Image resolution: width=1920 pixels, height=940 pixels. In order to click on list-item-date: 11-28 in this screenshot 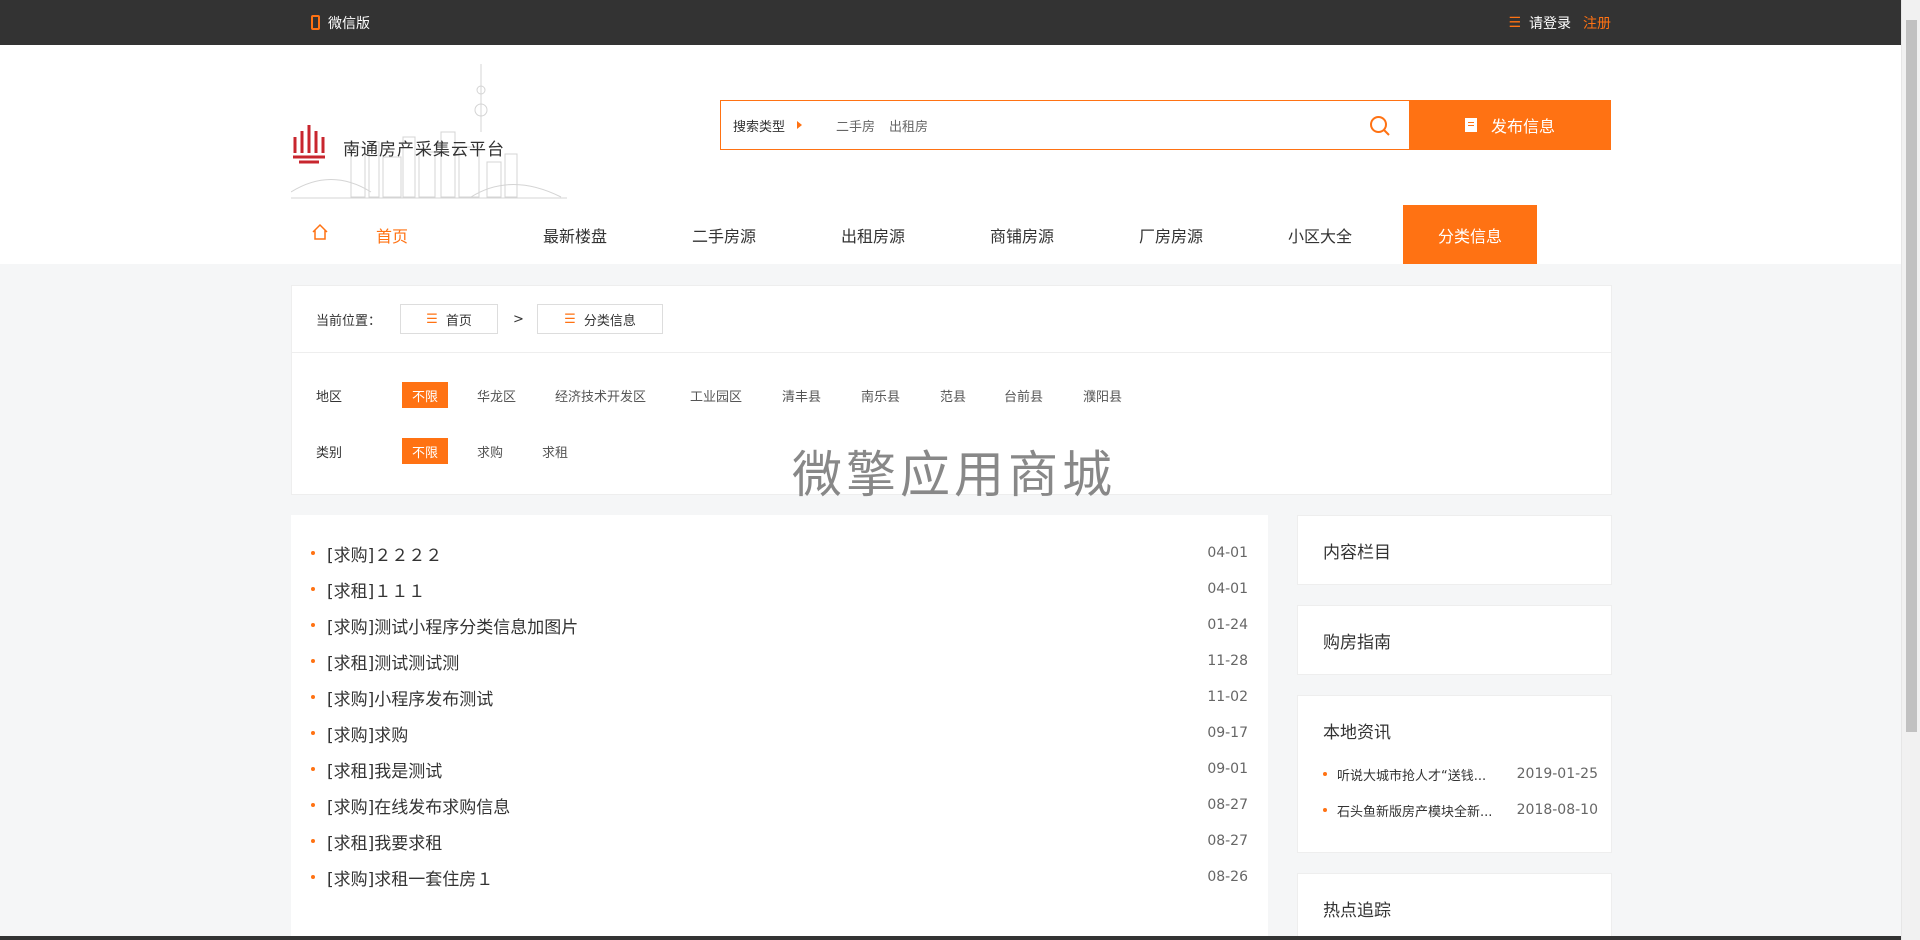, I will do `click(1227, 661)`.